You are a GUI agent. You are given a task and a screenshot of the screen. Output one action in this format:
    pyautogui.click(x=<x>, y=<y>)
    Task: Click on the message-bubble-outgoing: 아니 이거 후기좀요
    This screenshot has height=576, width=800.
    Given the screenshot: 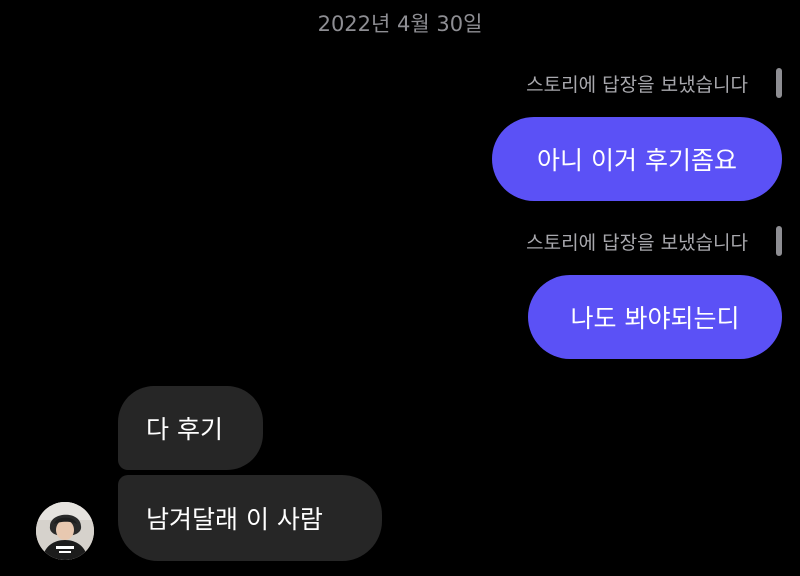 What is the action you would take?
    pyautogui.click(x=637, y=159)
    